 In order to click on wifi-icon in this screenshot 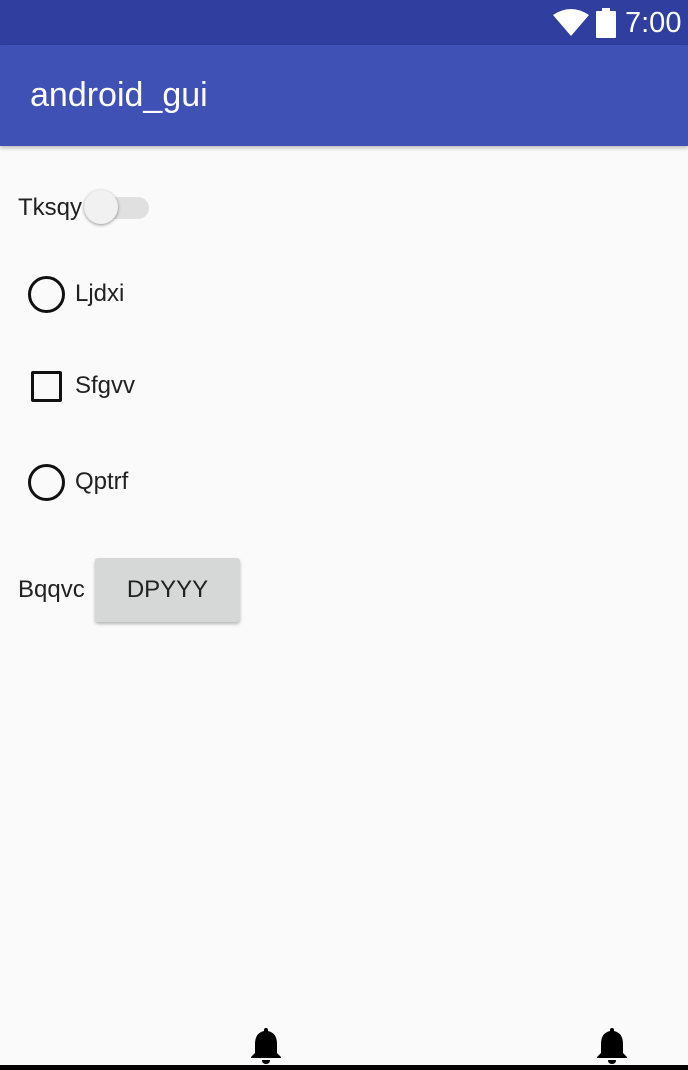, I will do `click(571, 22)`.